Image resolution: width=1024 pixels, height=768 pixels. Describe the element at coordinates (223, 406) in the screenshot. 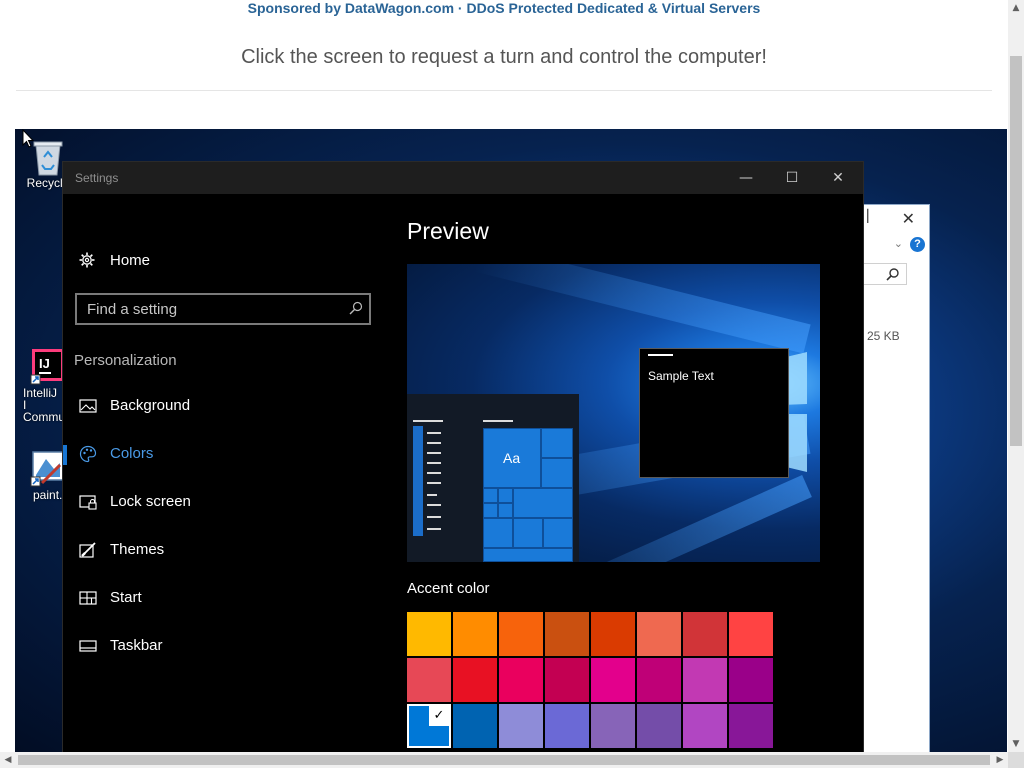

I see `nav-item-background: Background` at that location.